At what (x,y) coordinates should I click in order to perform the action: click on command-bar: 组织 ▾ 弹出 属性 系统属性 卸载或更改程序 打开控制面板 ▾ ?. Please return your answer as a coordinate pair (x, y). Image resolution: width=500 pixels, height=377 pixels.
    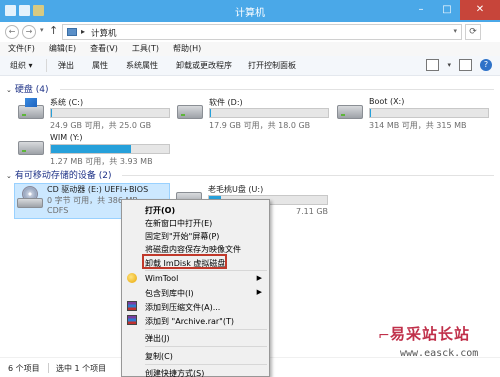
    Looking at the image, I should click on (250, 66).